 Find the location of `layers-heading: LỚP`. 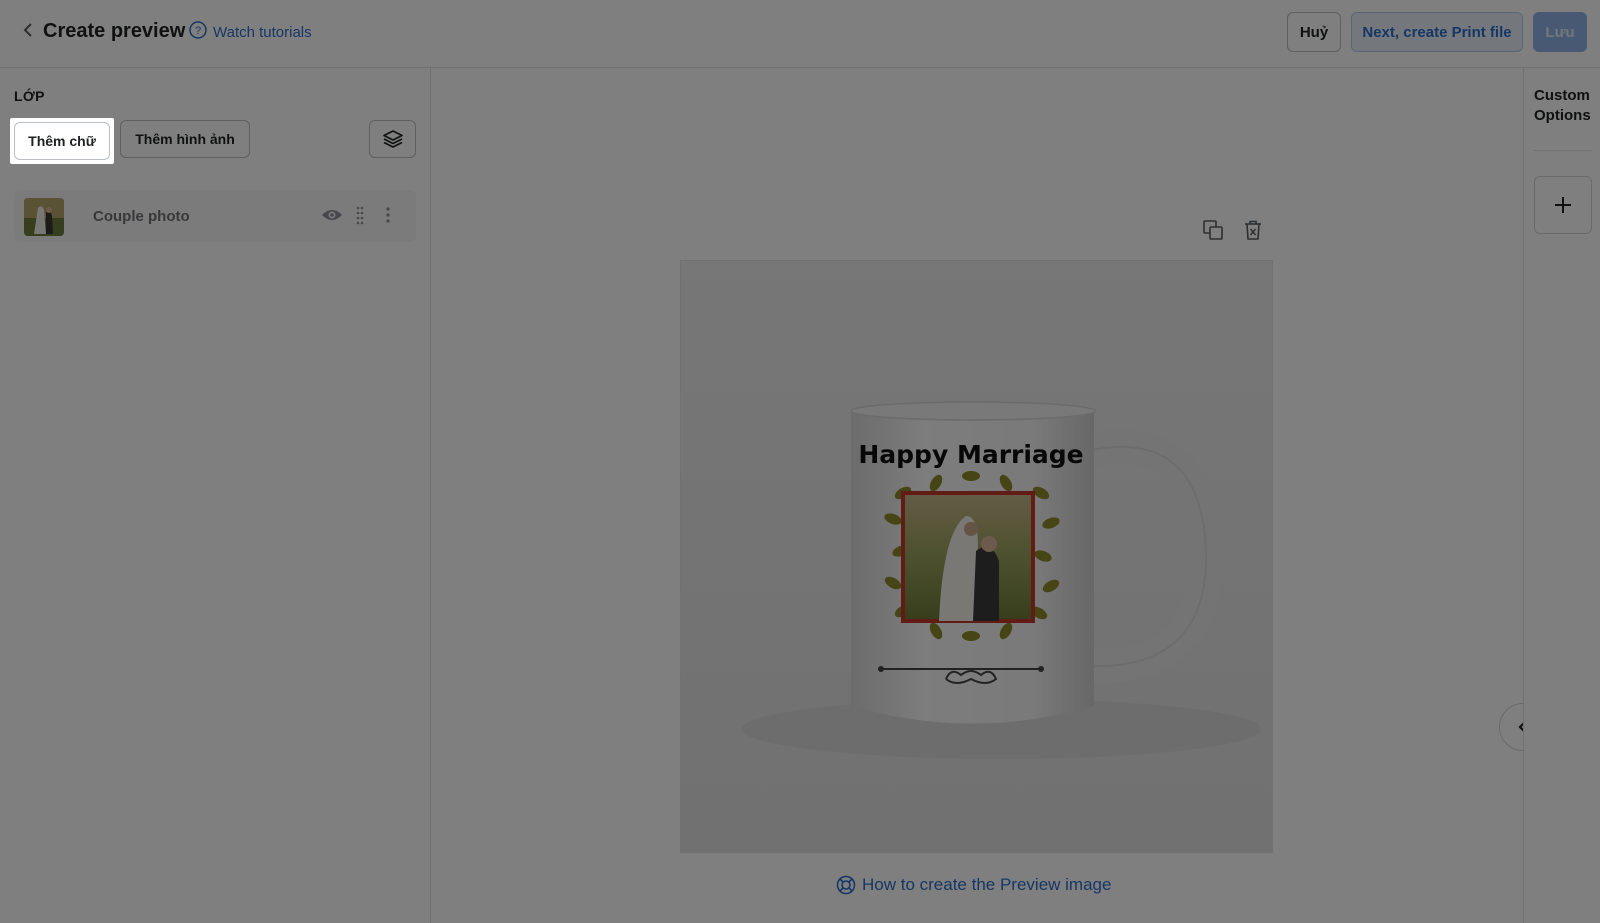

layers-heading: LỚP is located at coordinates (29, 96).